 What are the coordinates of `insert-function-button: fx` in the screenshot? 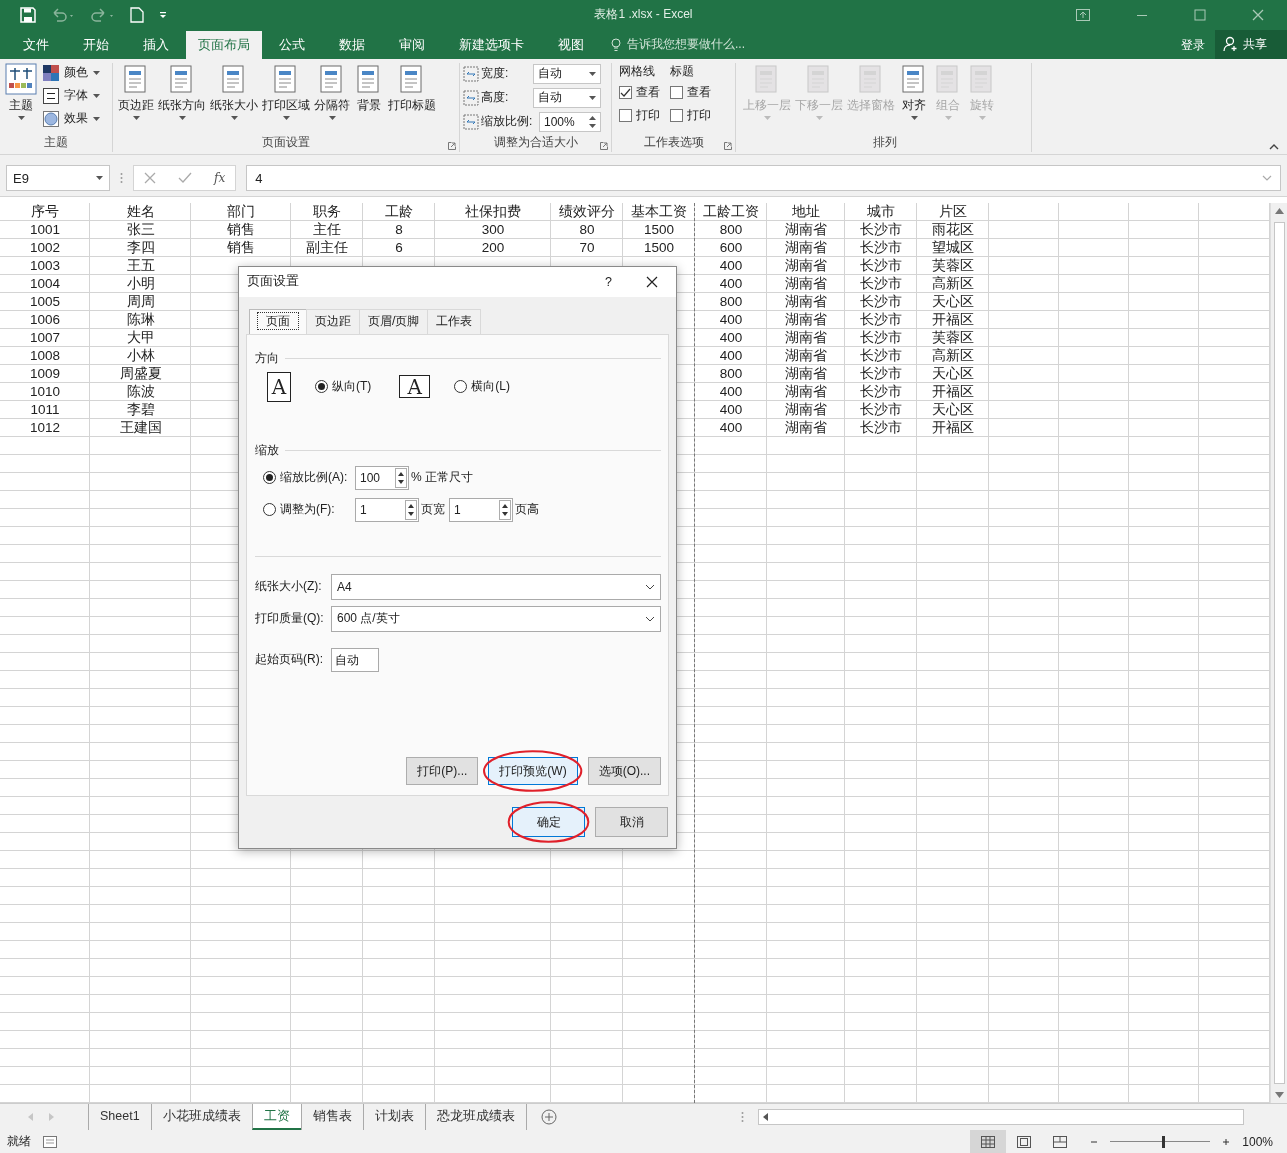 It's located at (220, 178).